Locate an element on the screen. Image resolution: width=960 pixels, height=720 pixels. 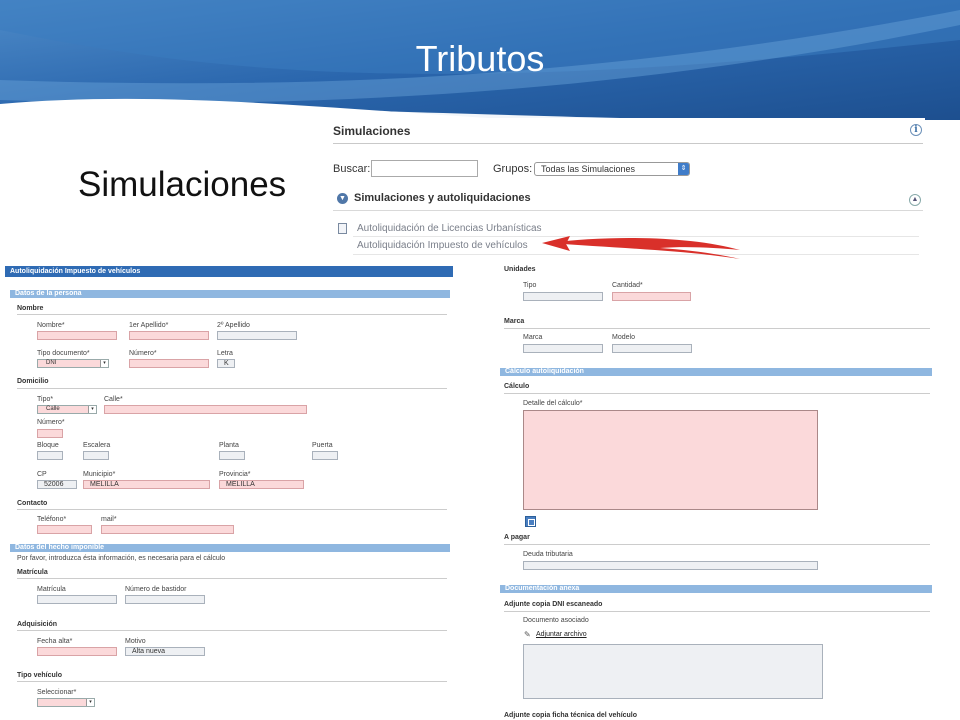
matricula-label: Matrícula is located at coordinates (51, 589).